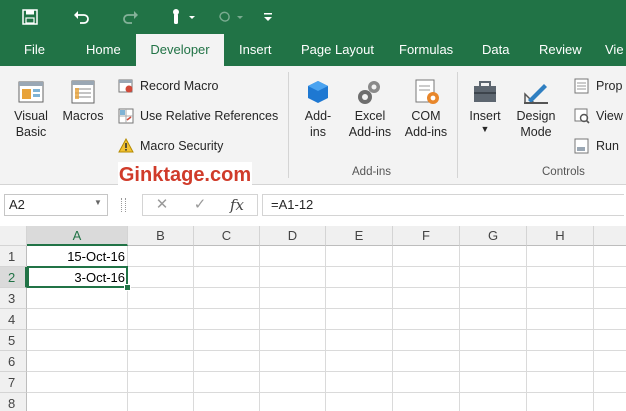  What do you see at coordinates (162, 205) in the screenshot?
I see `cancel-icon: ✕` at bounding box center [162, 205].